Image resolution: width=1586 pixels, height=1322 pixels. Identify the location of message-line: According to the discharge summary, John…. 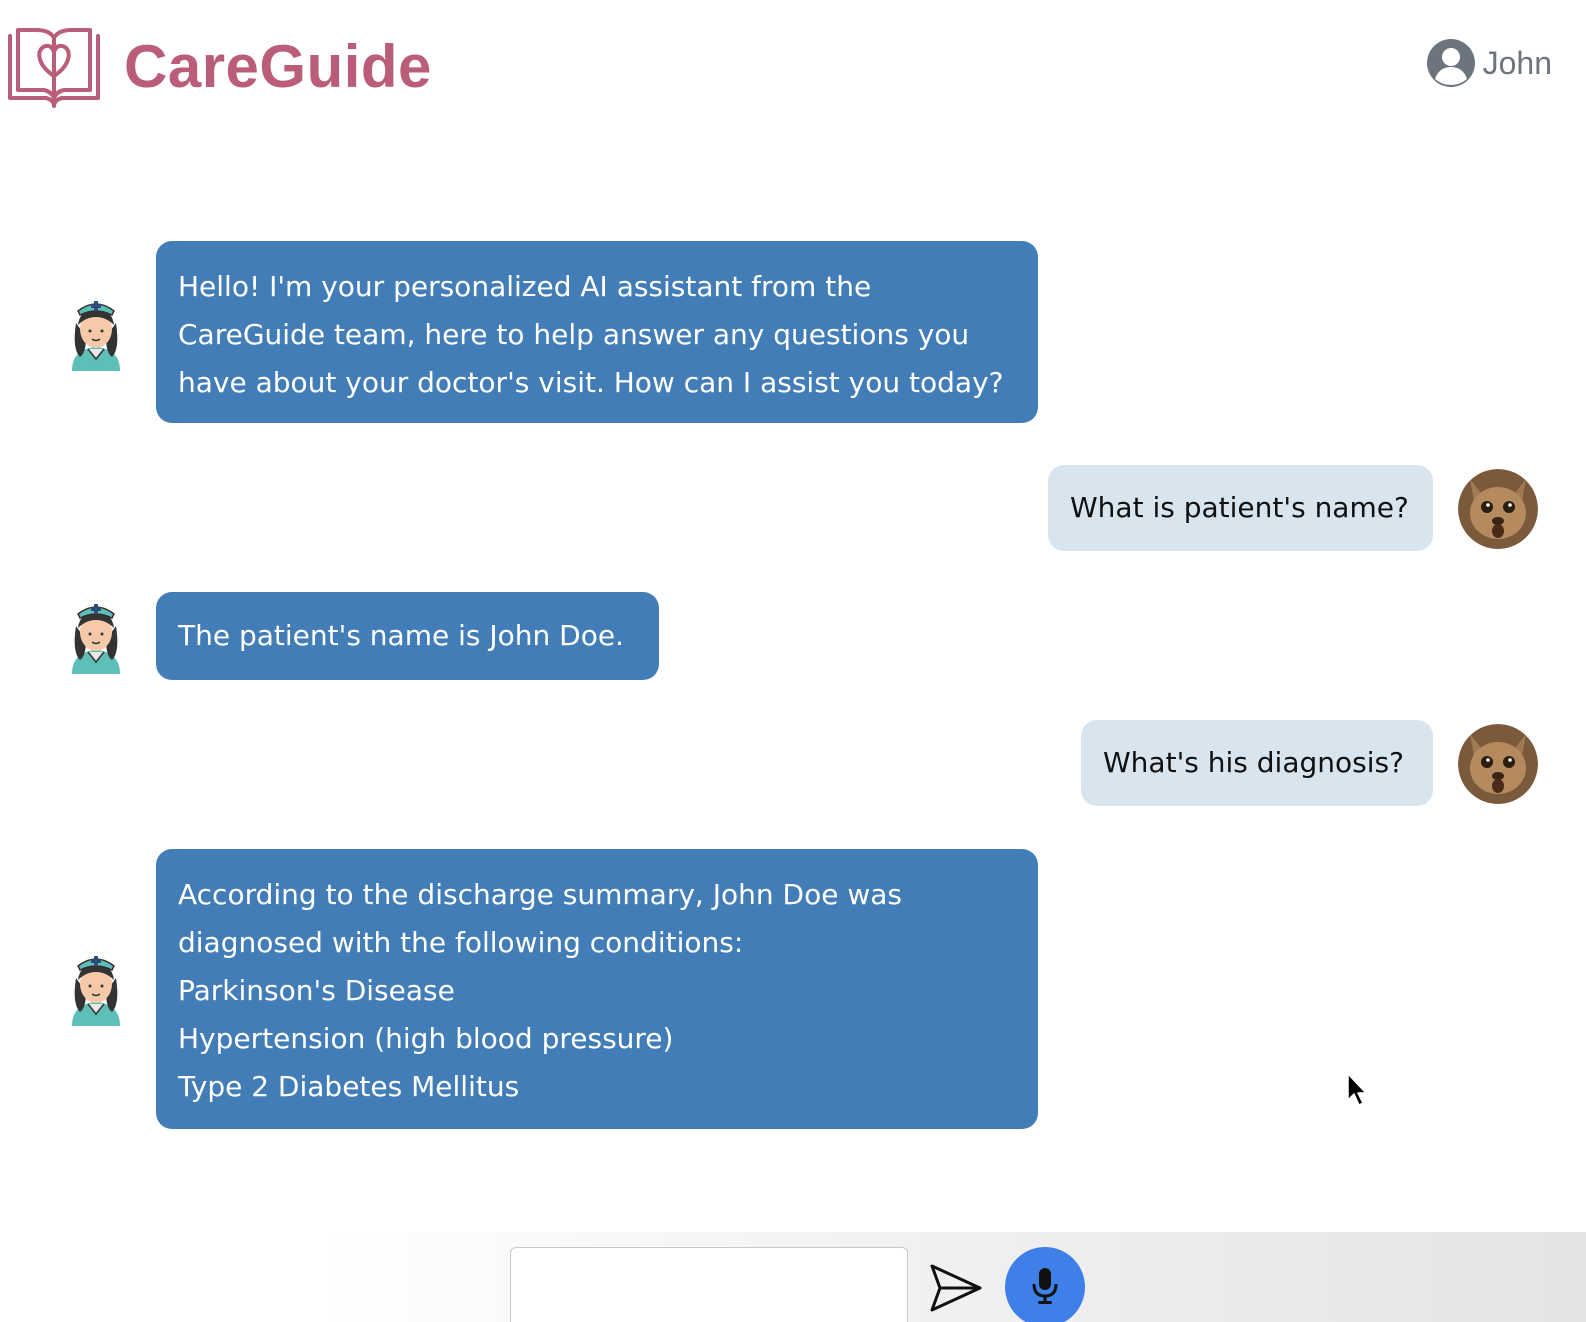
(540, 894).